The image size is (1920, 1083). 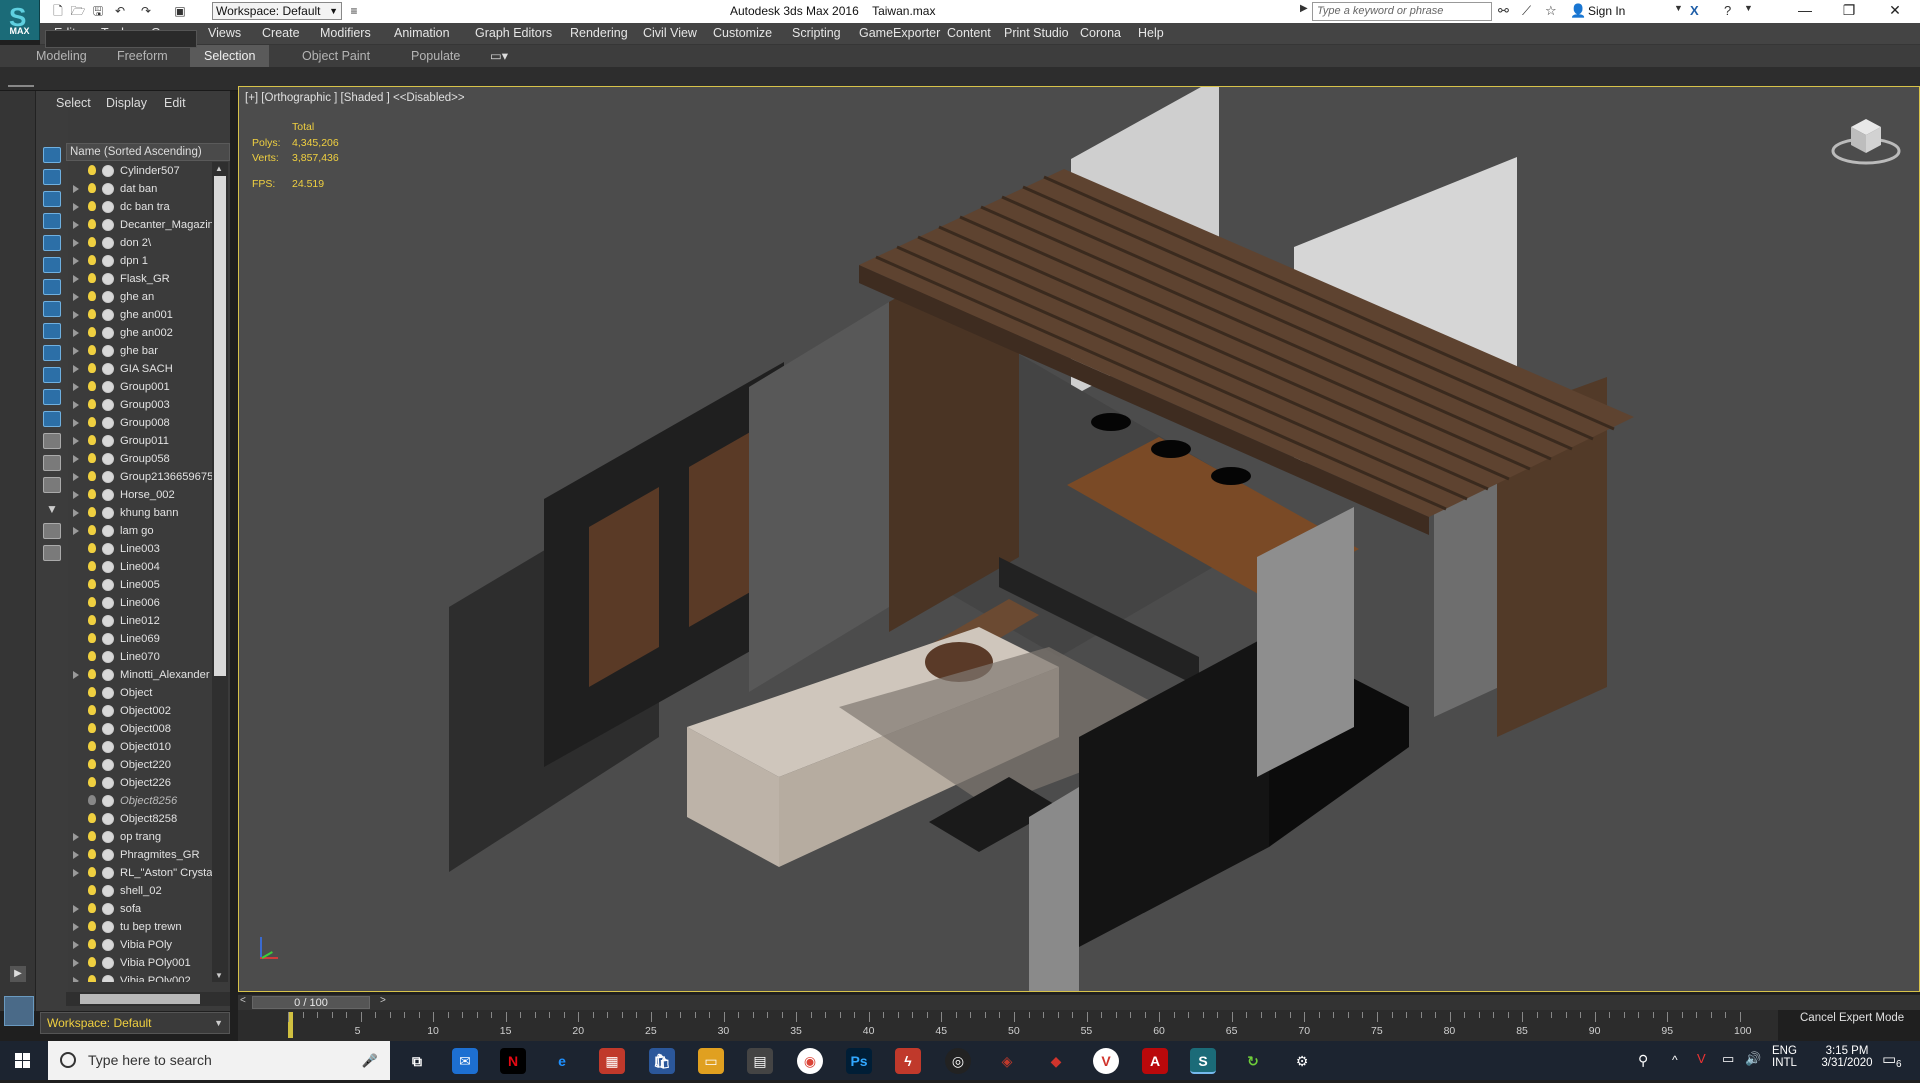 I want to click on language-indicator: ENG INTL, so click(x=1784, y=1057).